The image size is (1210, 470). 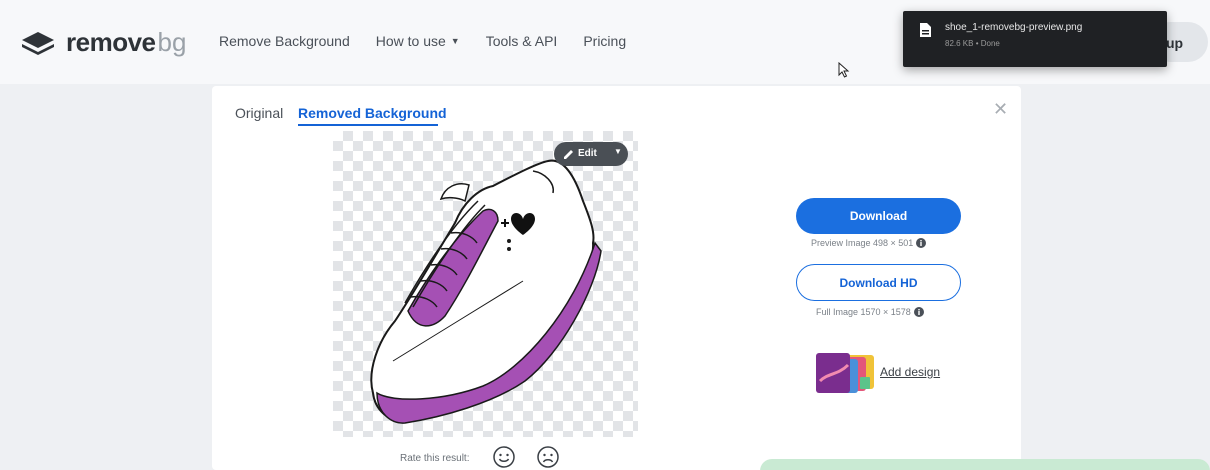 I want to click on nav-label: Pricing, so click(x=605, y=41).